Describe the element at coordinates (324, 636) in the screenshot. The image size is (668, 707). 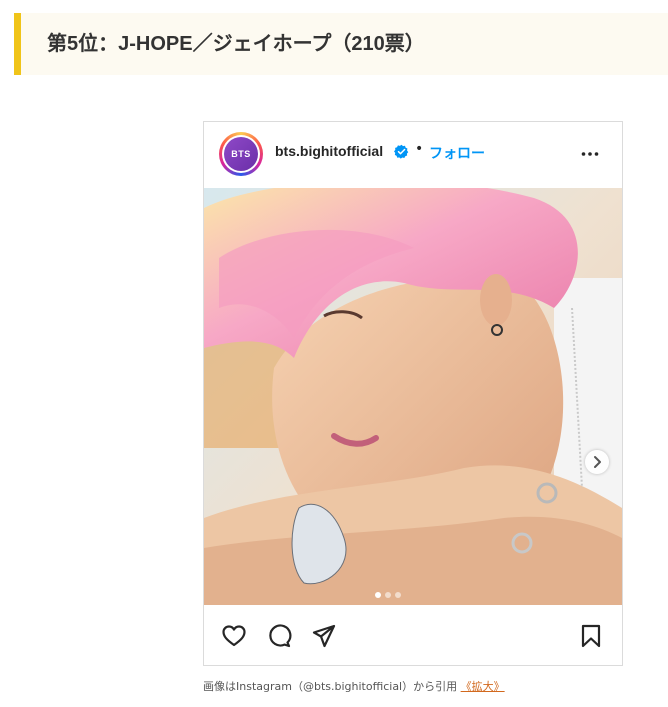
I see `send-icon` at that location.